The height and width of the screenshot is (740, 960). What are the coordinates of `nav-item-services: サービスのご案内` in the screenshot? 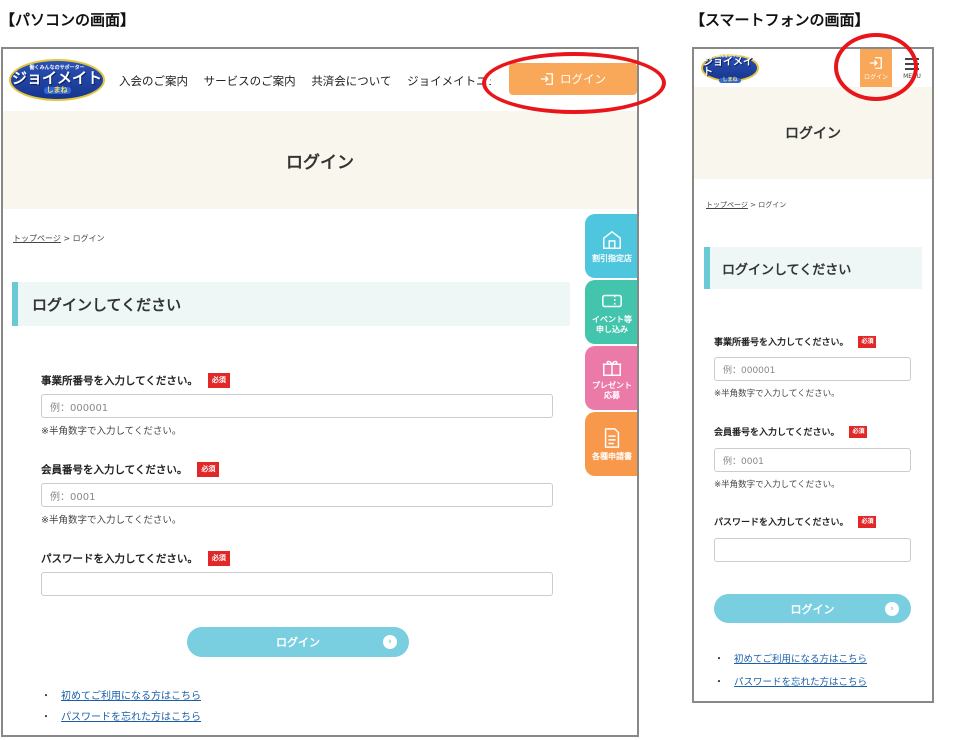 It's located at (250, 81).